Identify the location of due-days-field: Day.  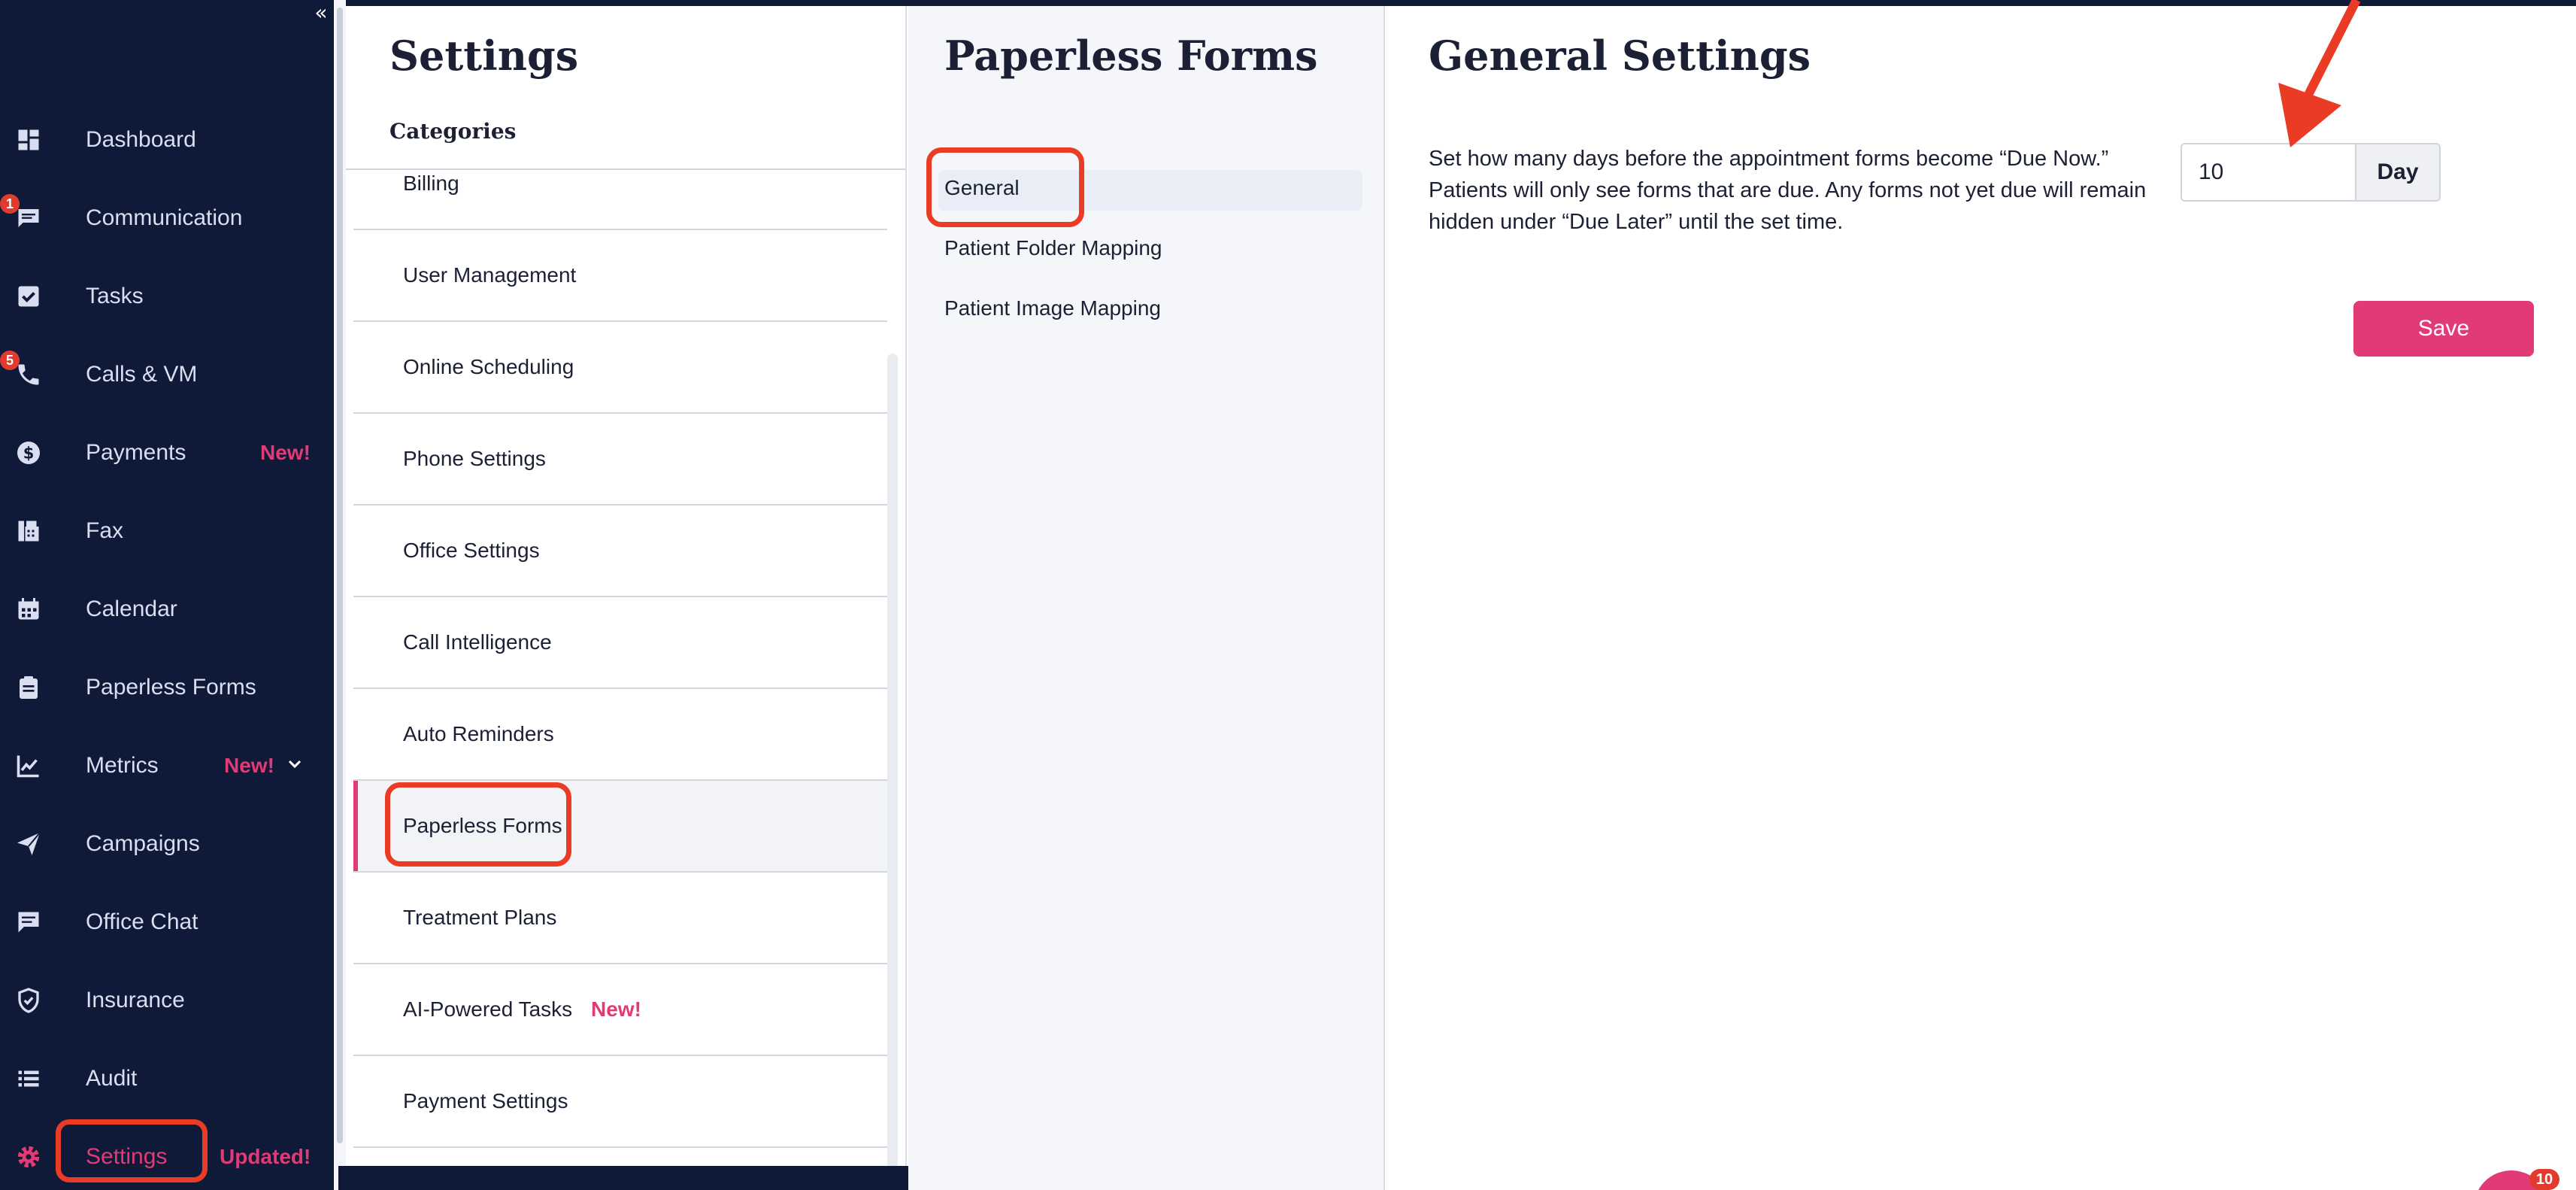
(2311, 172).